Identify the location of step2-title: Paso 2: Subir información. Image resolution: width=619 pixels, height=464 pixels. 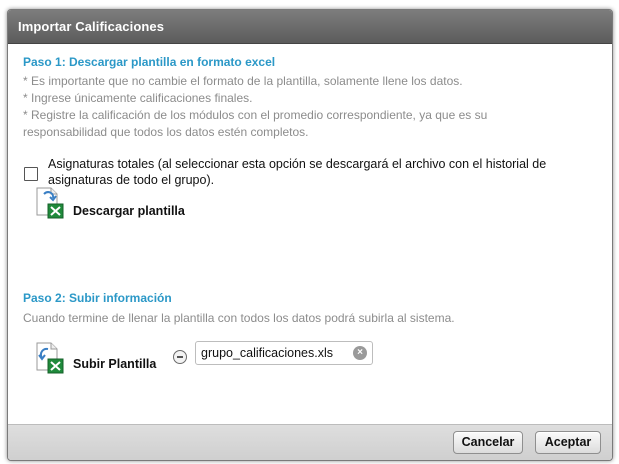
(97, 298).